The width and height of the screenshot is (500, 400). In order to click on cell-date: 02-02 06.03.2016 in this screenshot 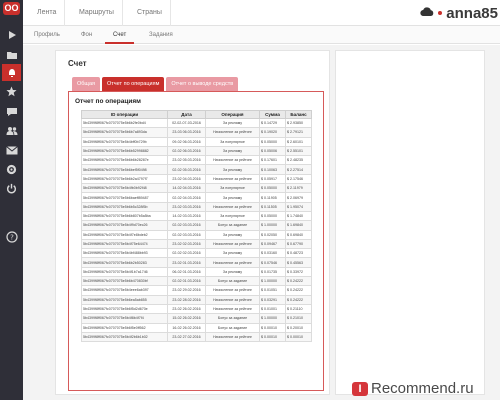, I will do `click(186, 151)`.